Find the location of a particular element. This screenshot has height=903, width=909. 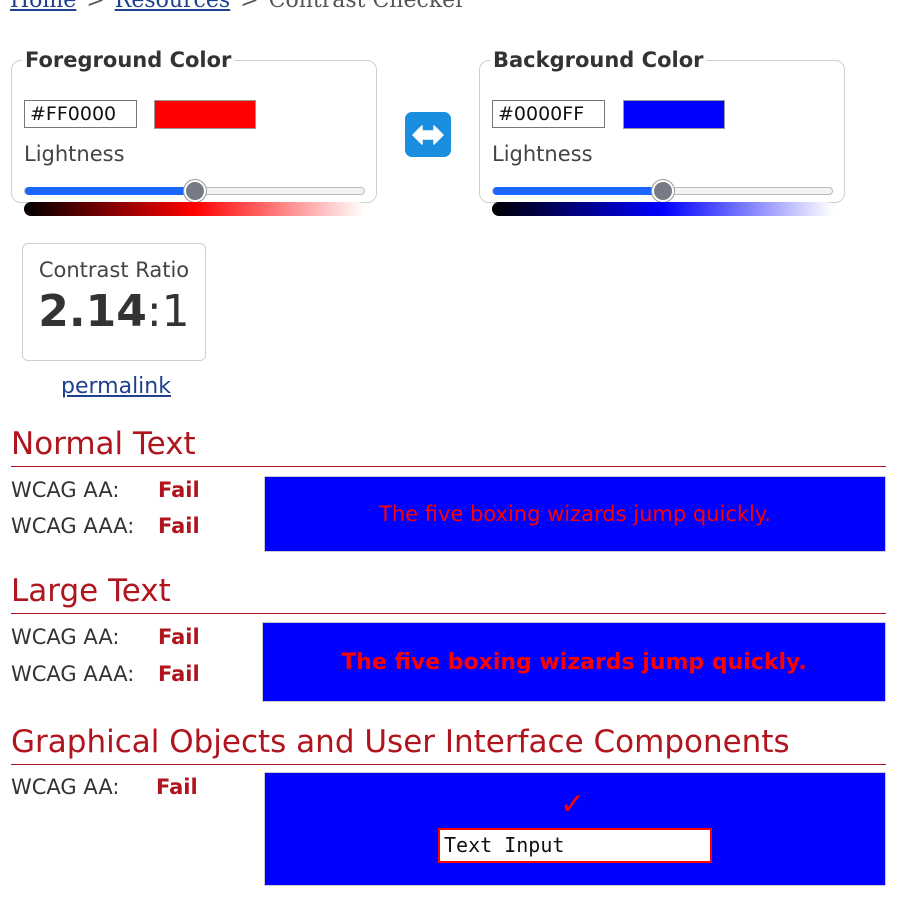

normal-aaa-result: Fail is located at coordinates (179, 526).